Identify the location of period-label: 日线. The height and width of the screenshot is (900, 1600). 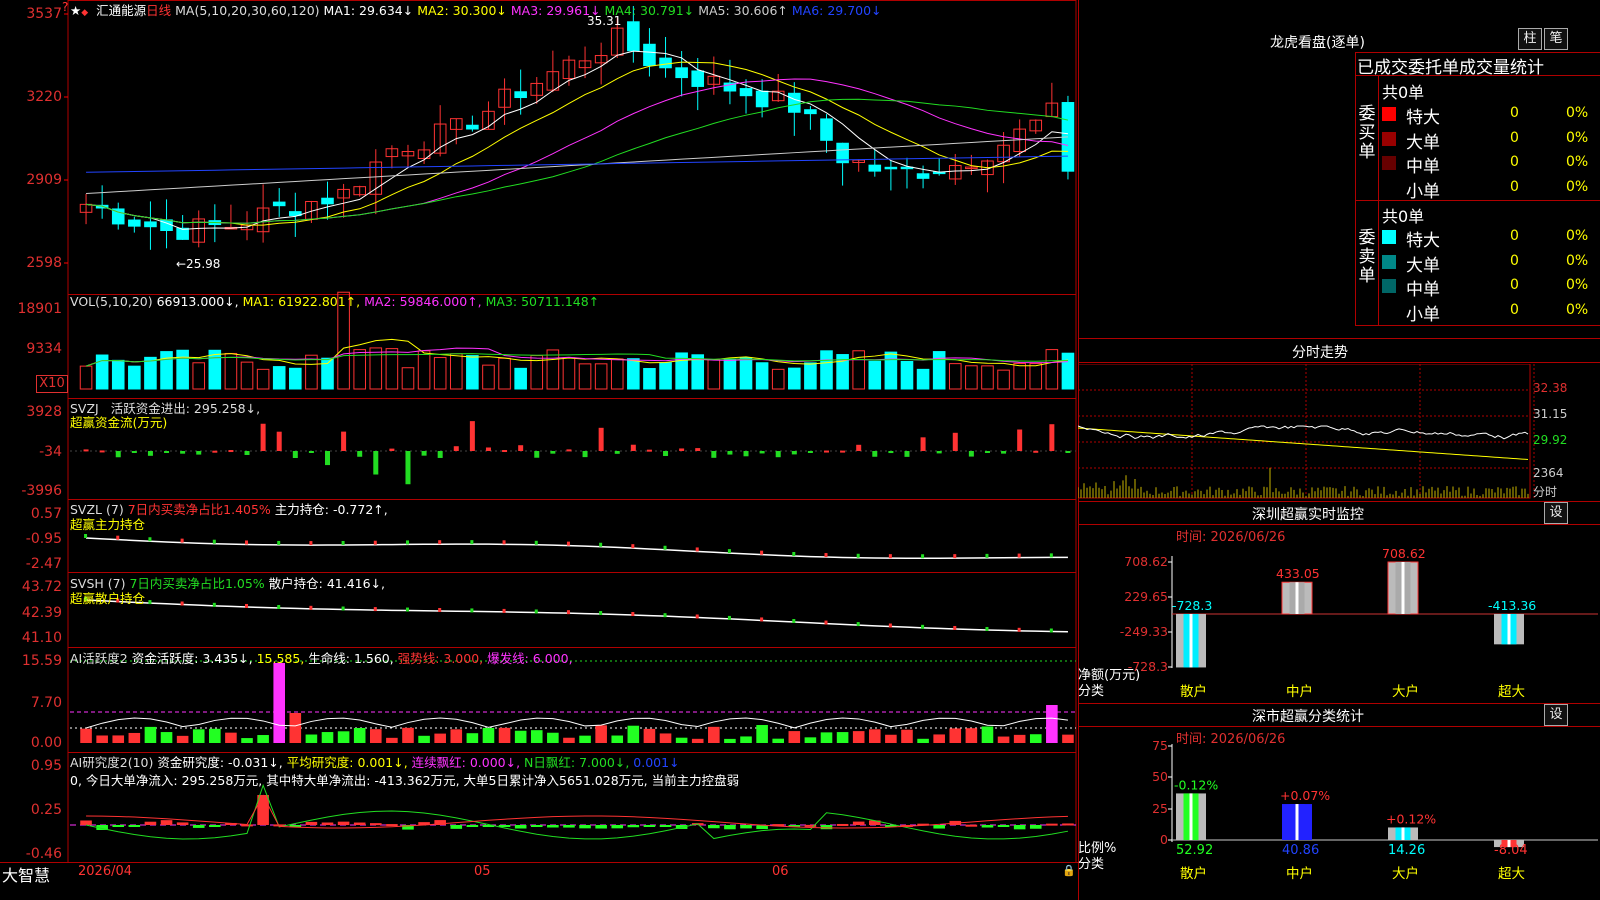
(158, 10).